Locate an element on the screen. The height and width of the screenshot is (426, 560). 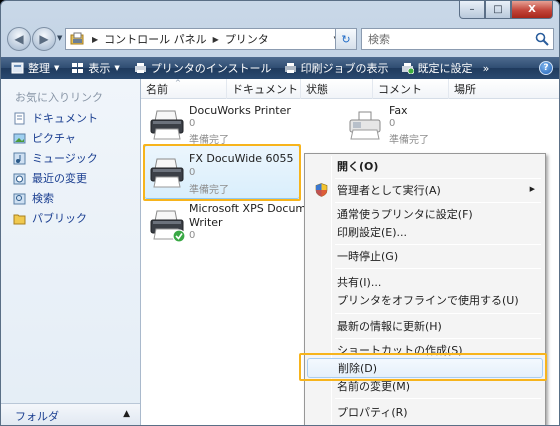
favorite-links-header: お気に入りリンク is located at coordinates (59, 97).